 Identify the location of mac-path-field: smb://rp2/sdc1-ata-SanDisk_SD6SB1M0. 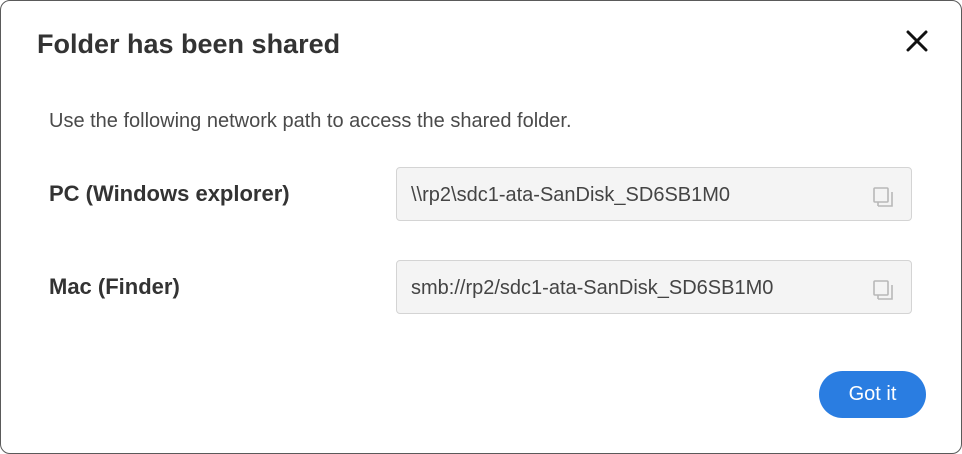
(654, 287).